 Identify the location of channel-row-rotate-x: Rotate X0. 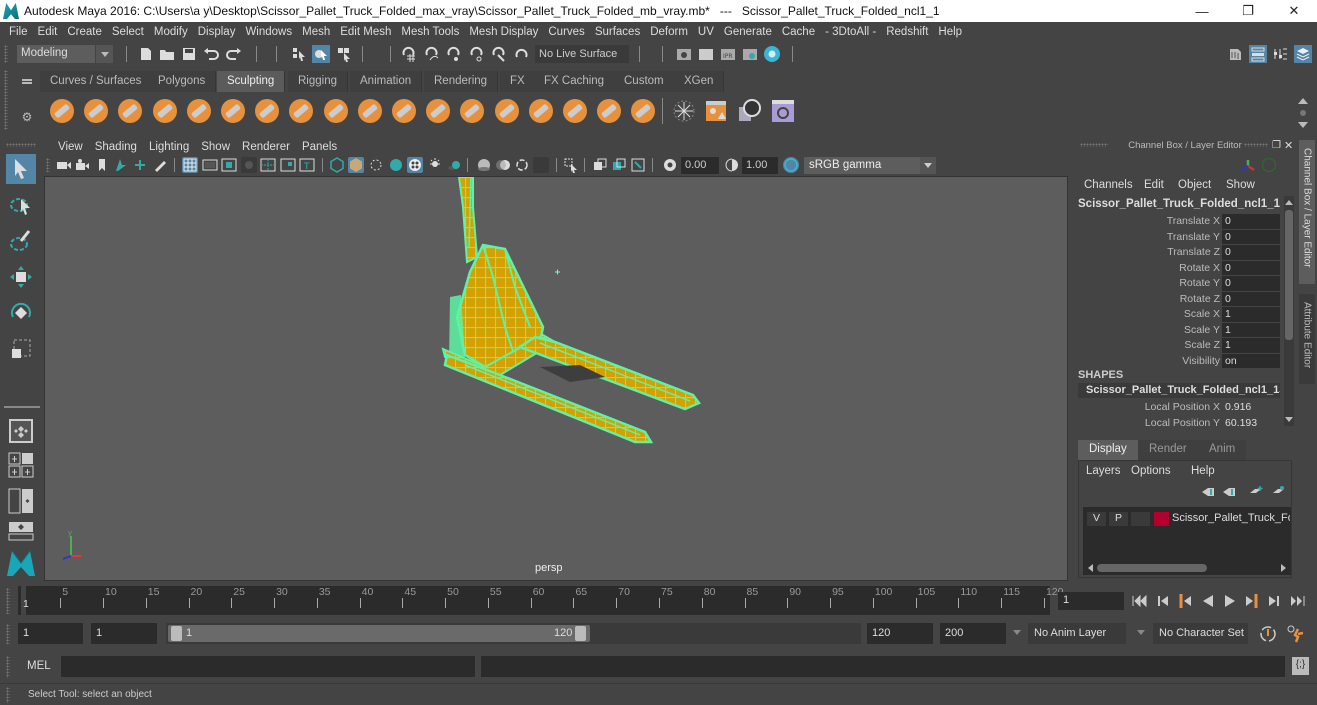
(1180, 268).